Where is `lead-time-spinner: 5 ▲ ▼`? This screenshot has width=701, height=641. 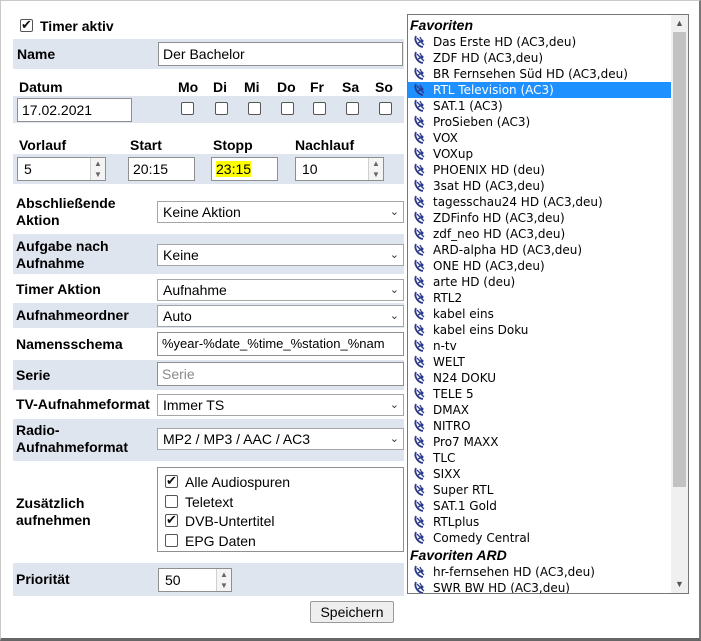 lead-time-spinner: 5 ▲ ▼ is located at coordinates (61, 169).